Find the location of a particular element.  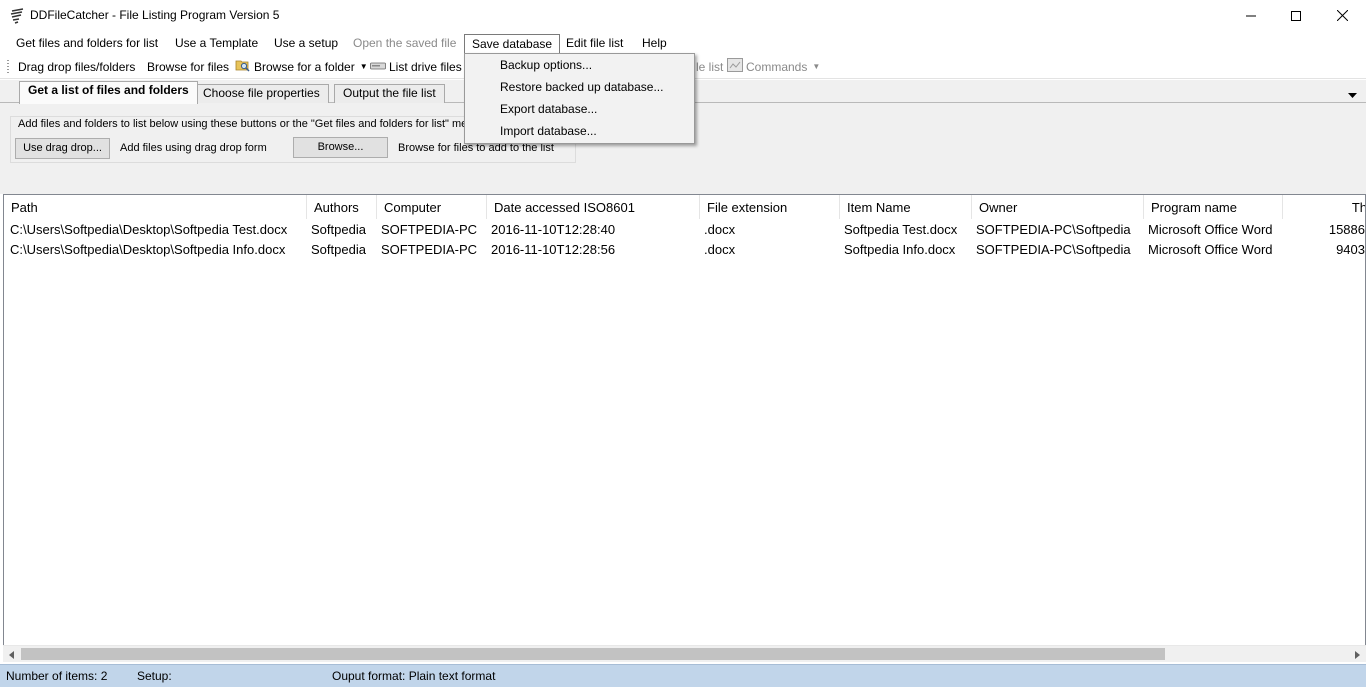

chevron-right-icon is located at coordinates (1357, 654).